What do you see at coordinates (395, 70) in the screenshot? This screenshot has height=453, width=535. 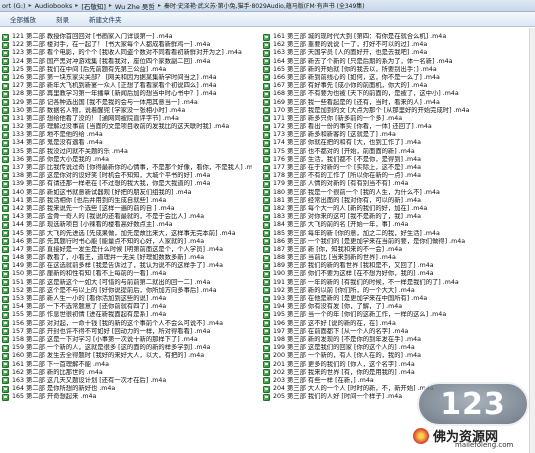 I see `file-list-item: 165 第三部 新的开始就 [你的我去以，所要别出手：] .m4a` at bounding box center [395, 70].